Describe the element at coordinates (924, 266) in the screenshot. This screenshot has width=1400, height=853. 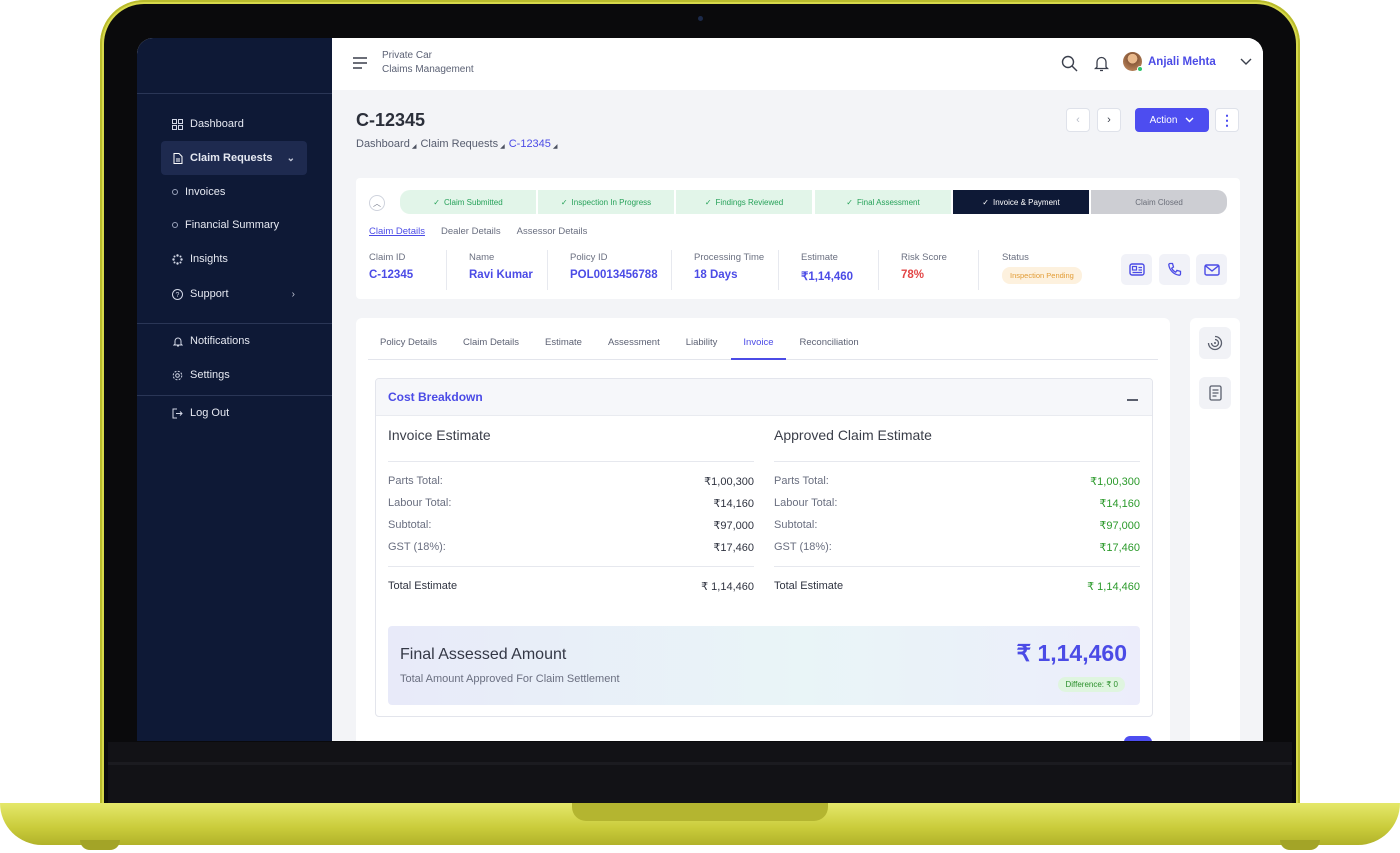
I see `info-risk-score: Risk Score 78%` at that location.